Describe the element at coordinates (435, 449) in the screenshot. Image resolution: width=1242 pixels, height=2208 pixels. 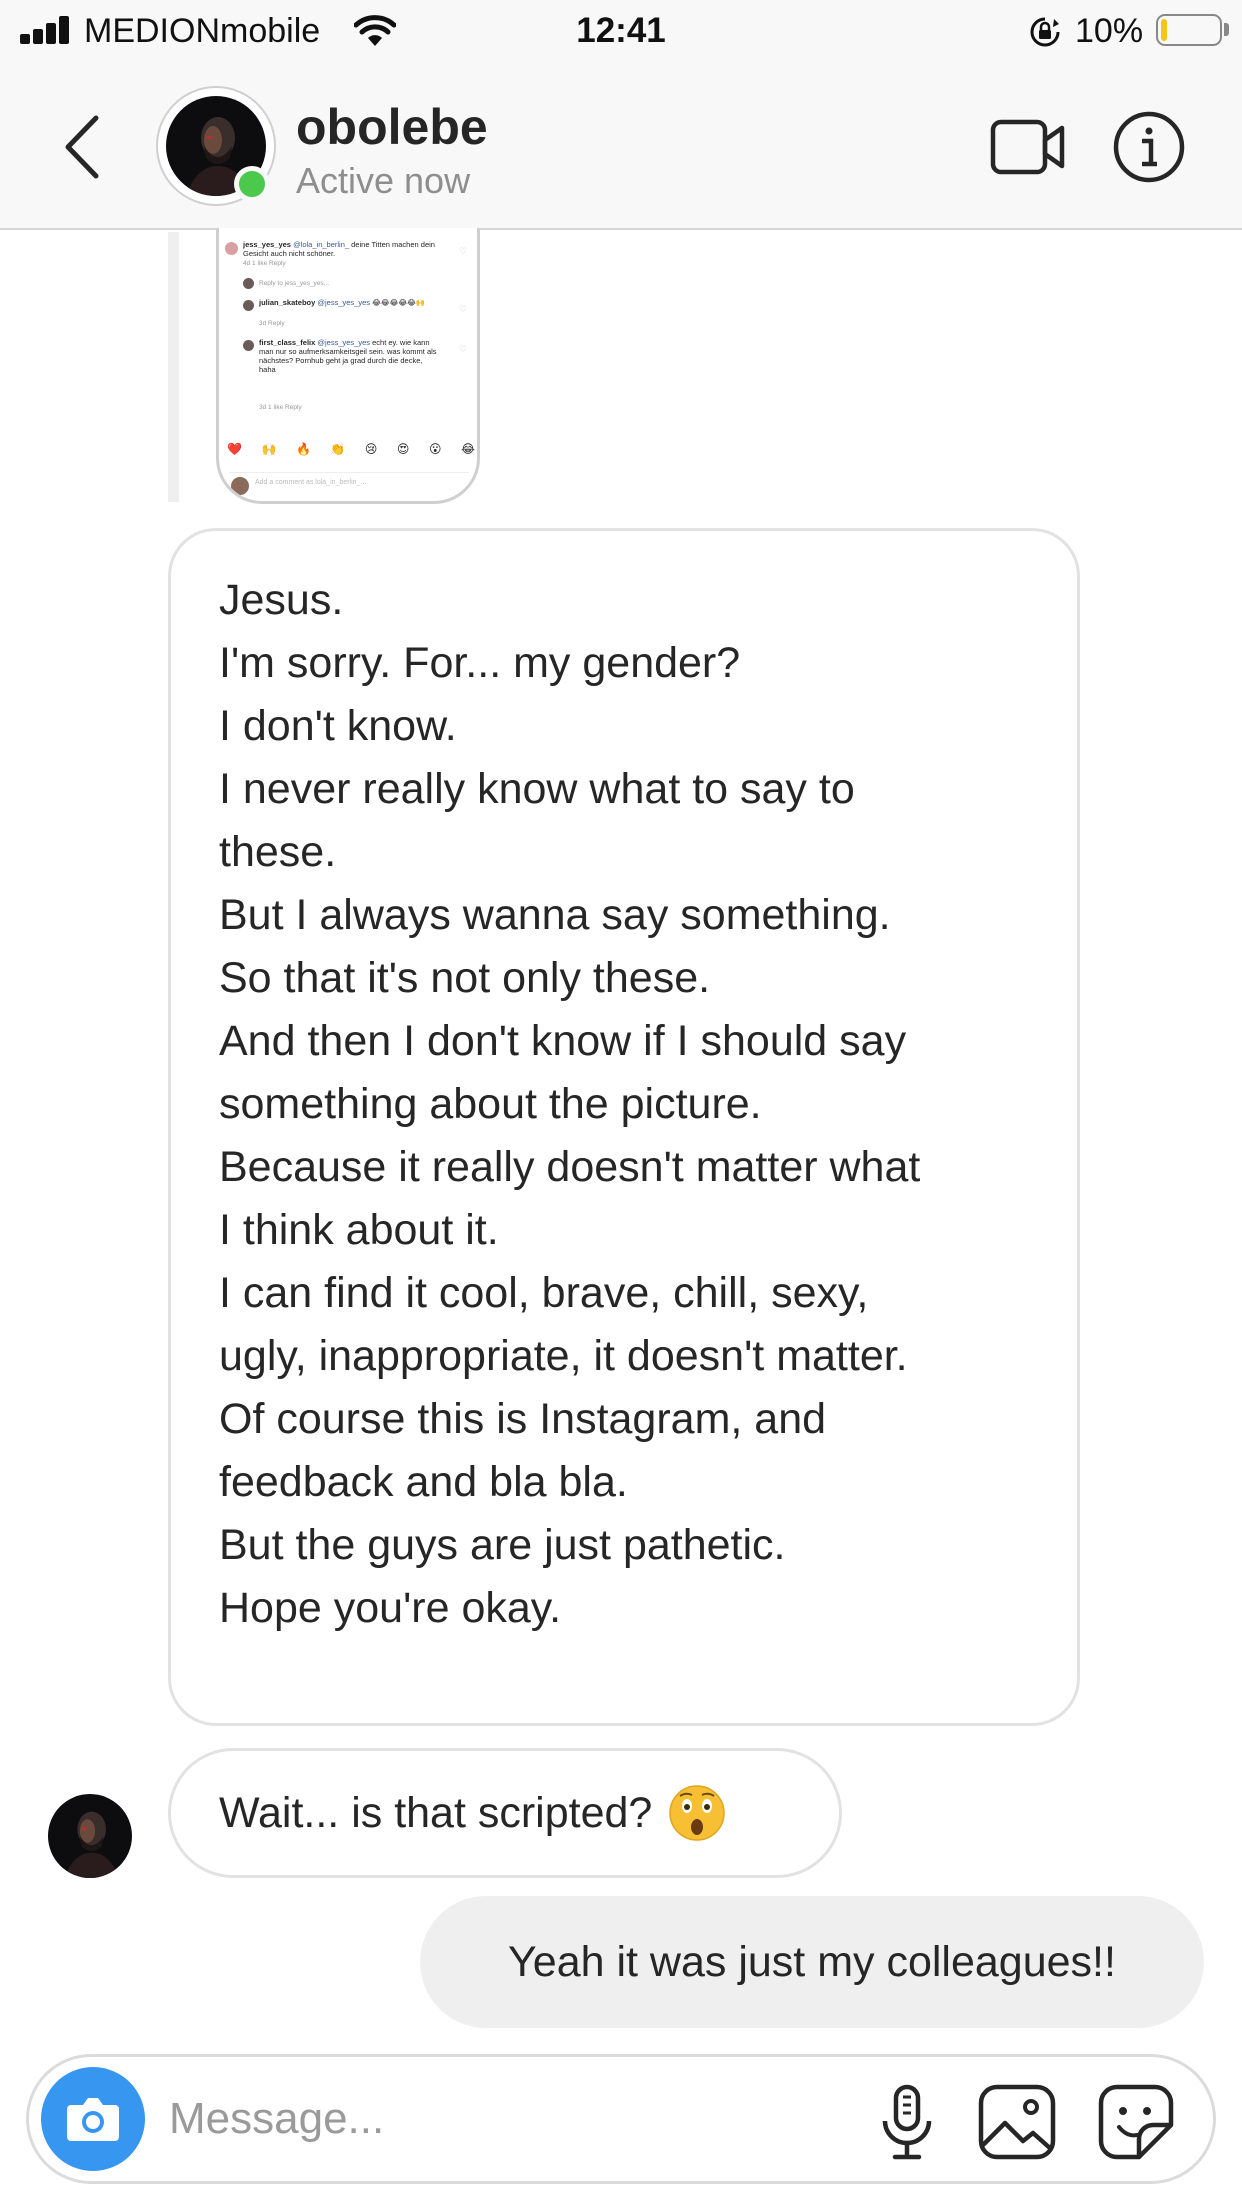
I see `reaction-emoji: 😮` at that location.